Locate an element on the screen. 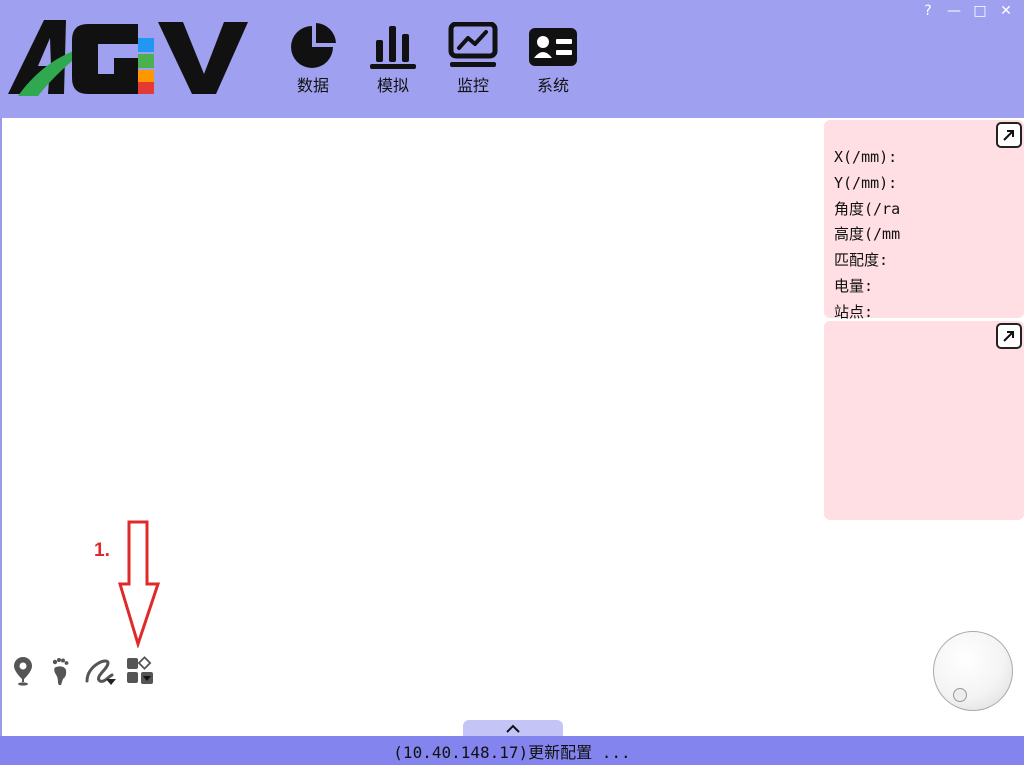  nav-label: 系统 is located at coordinates (552, 85).